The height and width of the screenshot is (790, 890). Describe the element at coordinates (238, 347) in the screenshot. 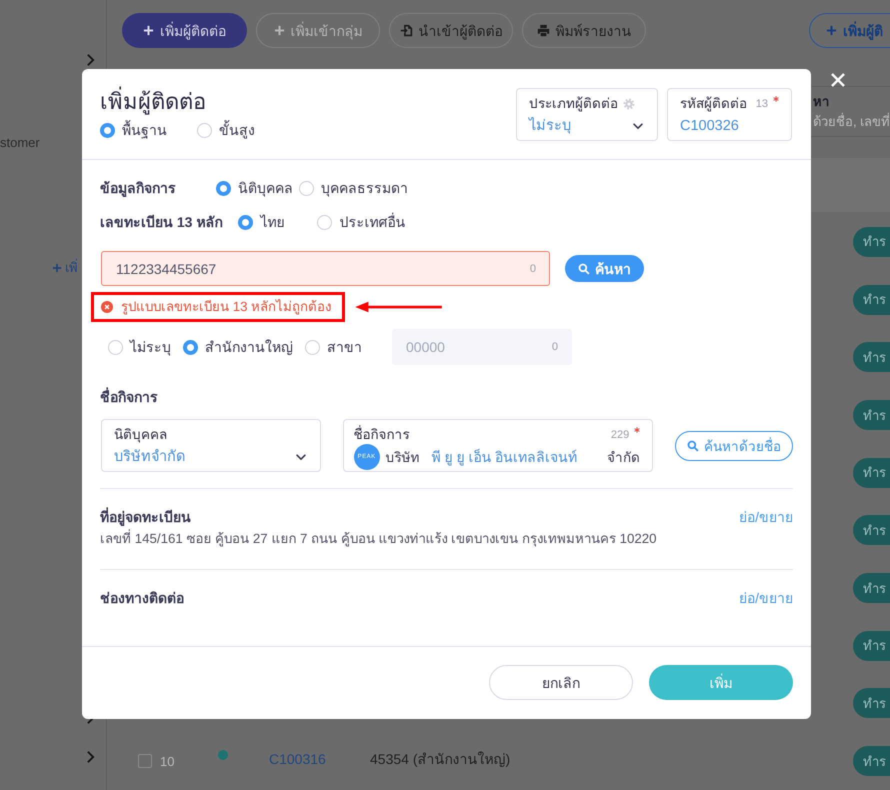

I see `radio-option: สำนักงานใหญ่` at that location.